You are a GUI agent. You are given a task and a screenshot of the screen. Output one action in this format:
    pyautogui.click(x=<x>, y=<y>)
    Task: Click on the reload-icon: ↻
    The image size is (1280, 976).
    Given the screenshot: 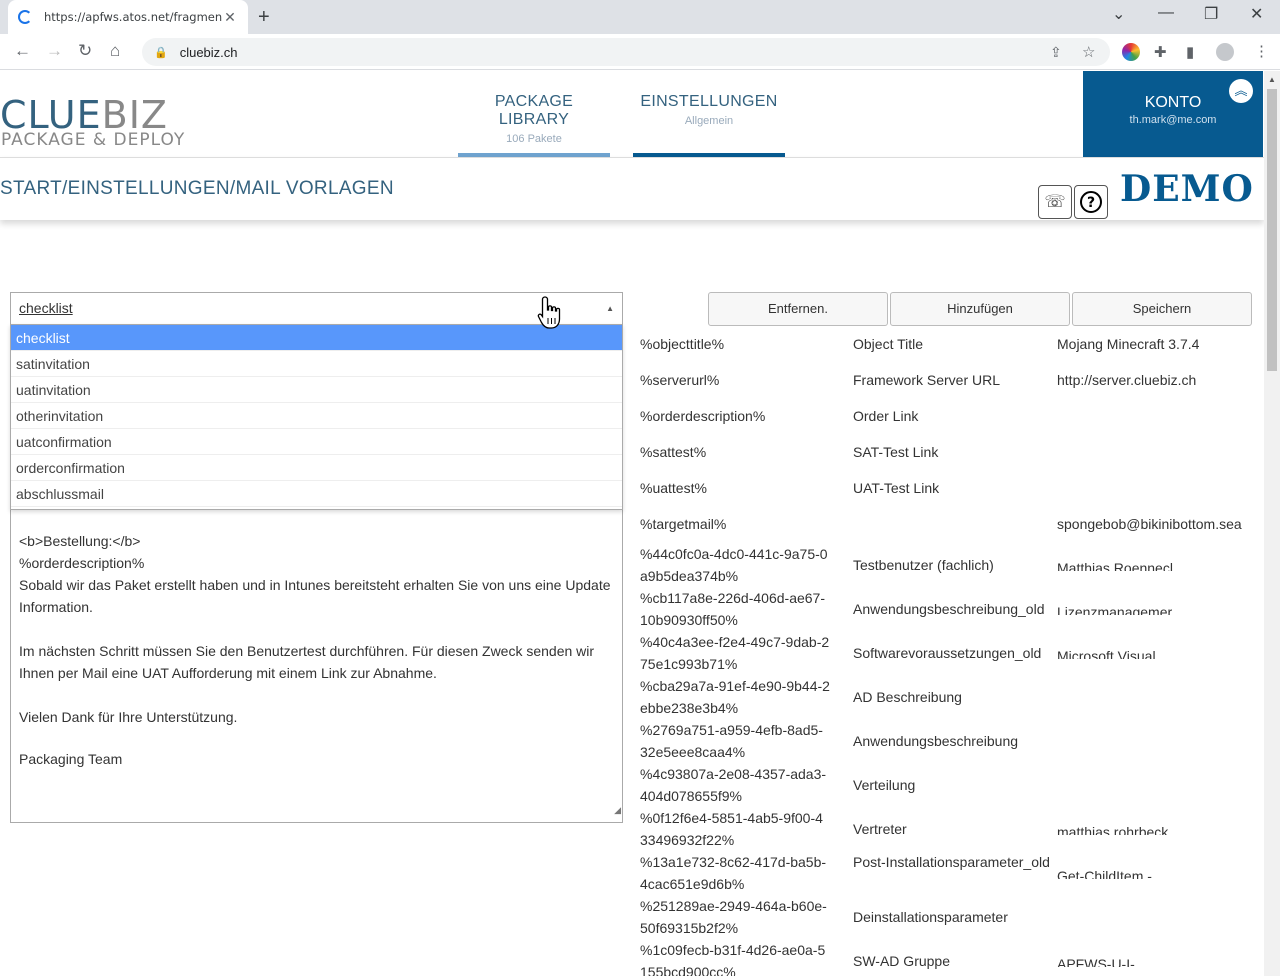 What is the action you would take?
    pyautogui.click(x=85, y=51)
    